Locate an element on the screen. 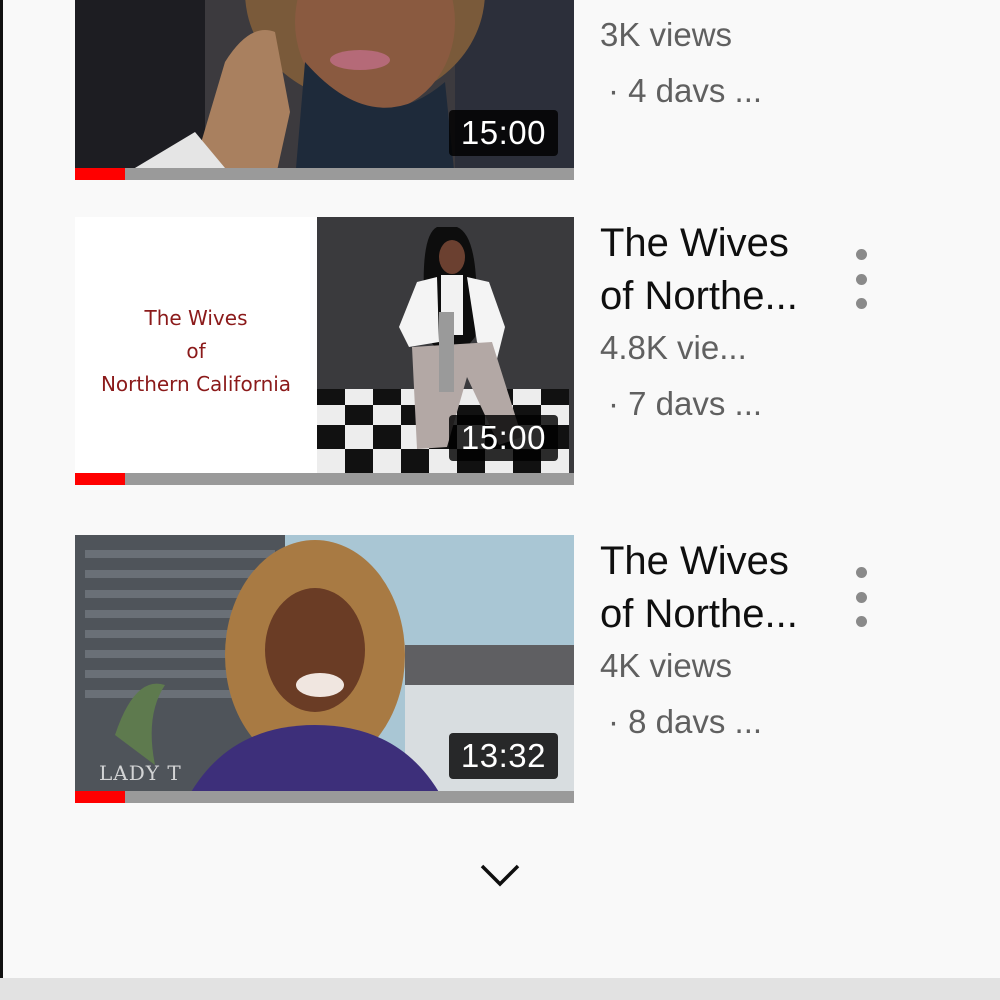  thumbnail-title-card: The Wives of Northern California is located at coordinates (196, 351).